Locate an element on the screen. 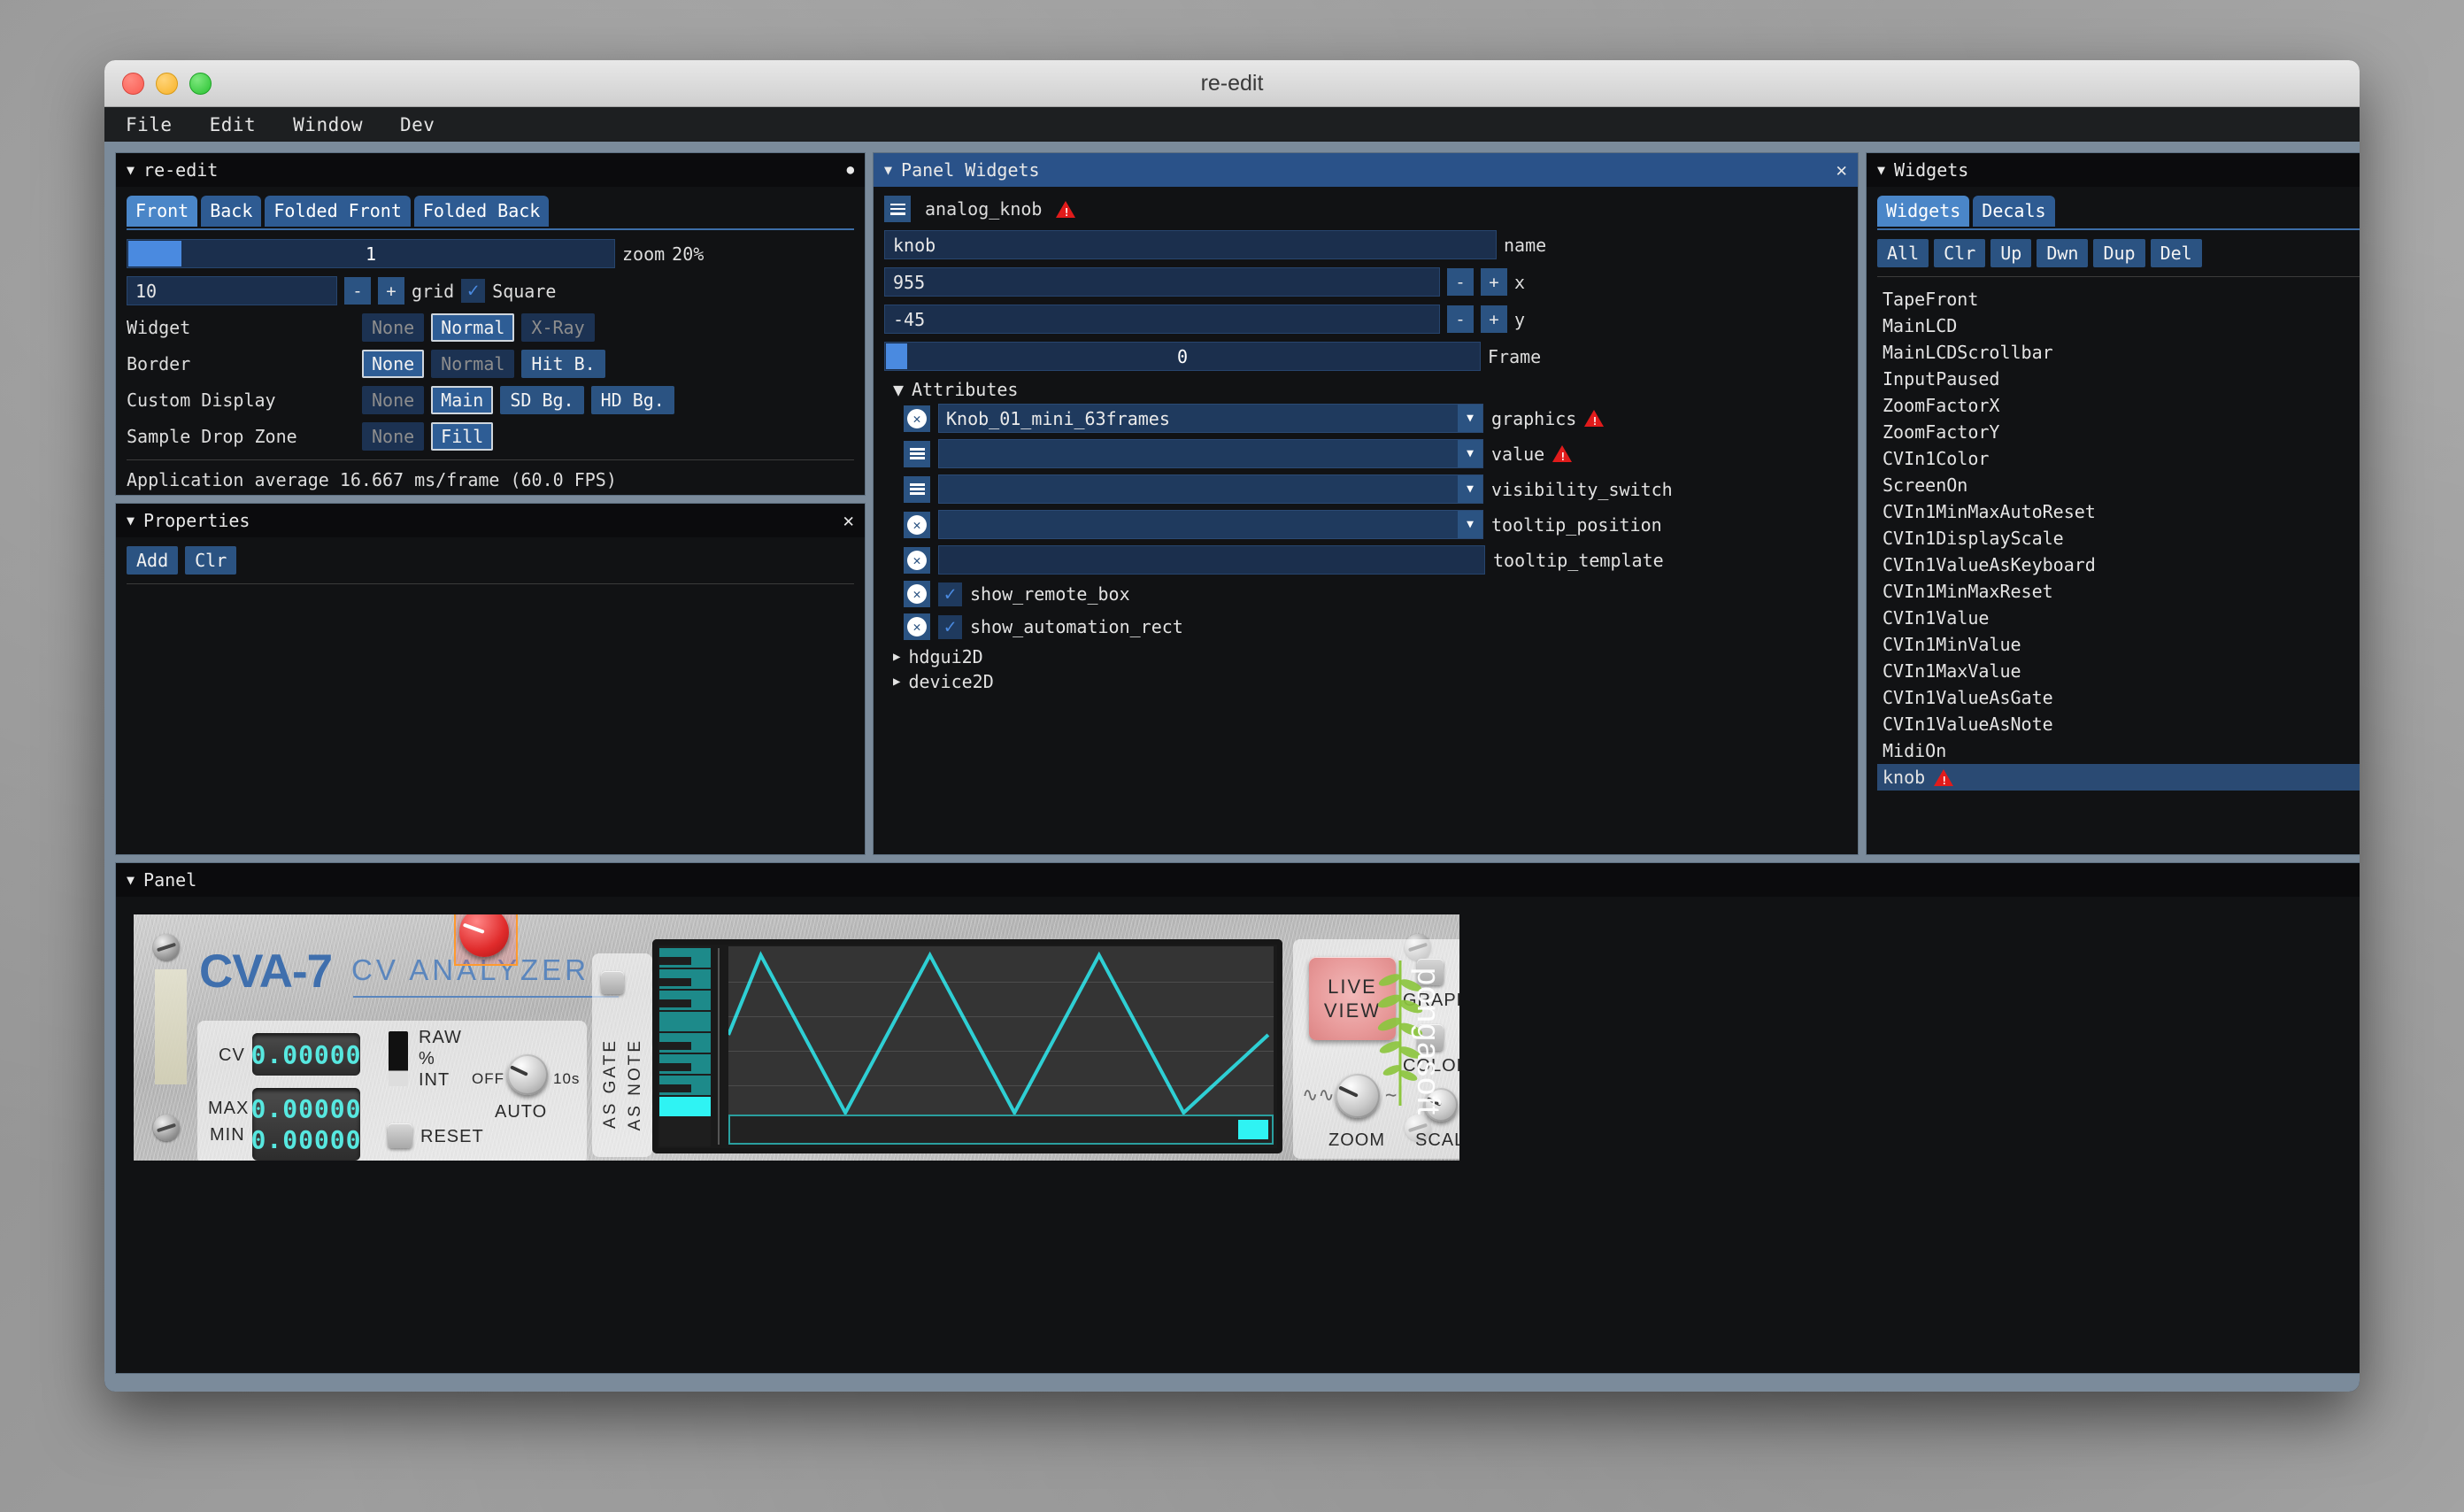  minimize-window-button is located at coordinates (167, 83).